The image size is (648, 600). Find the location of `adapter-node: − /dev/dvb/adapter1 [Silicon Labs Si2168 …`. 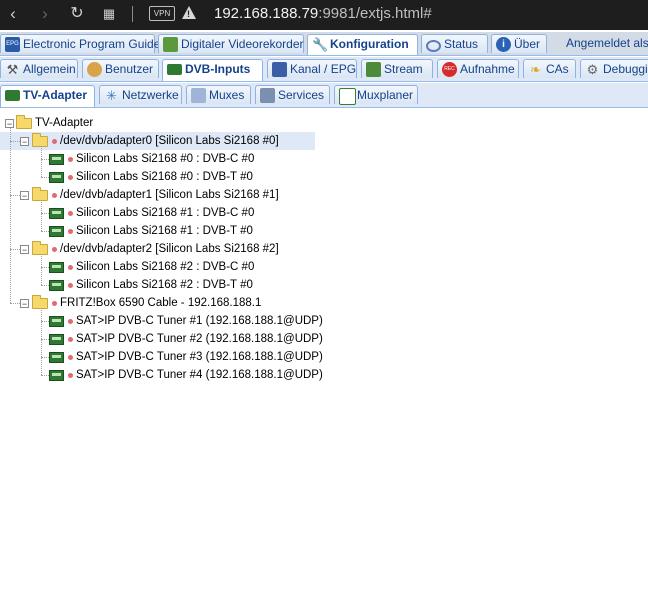

adapter-node: − /dev/dvb/adapter1 [Silicon Labs Si2168 … is located at coordinates (160, 195).